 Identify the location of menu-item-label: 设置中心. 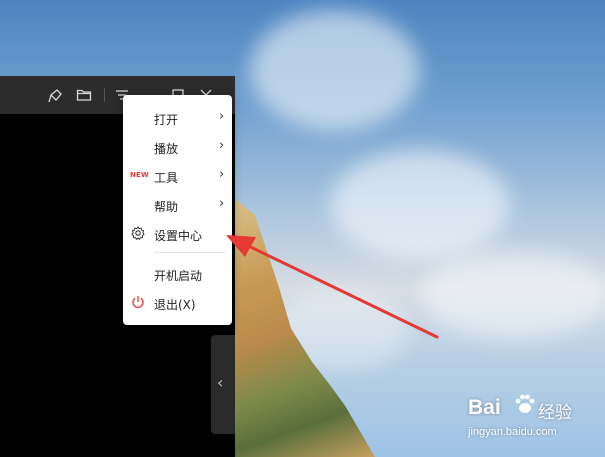
(178, 236).